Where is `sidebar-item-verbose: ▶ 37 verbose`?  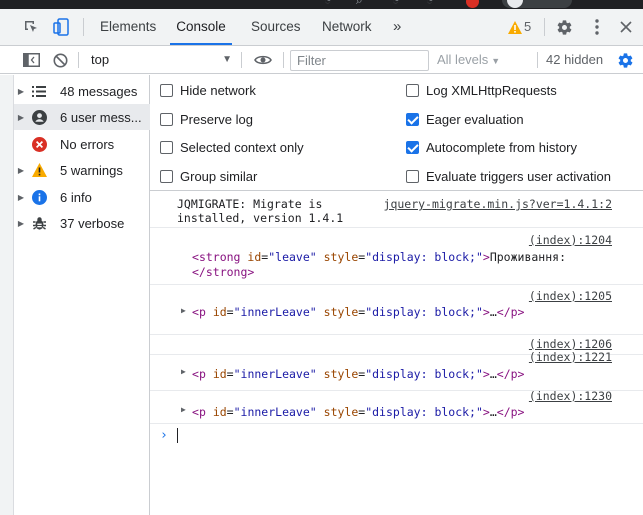
sidebar-item-verbose: ▶ 37 verbose is located at coordinates (82, 223).